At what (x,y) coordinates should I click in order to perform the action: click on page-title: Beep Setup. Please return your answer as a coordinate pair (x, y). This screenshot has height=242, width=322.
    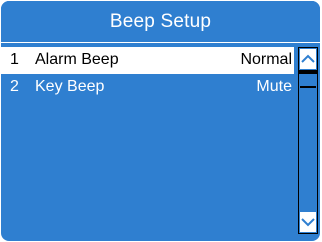
    Looking at the image, I should click on (160, 21).